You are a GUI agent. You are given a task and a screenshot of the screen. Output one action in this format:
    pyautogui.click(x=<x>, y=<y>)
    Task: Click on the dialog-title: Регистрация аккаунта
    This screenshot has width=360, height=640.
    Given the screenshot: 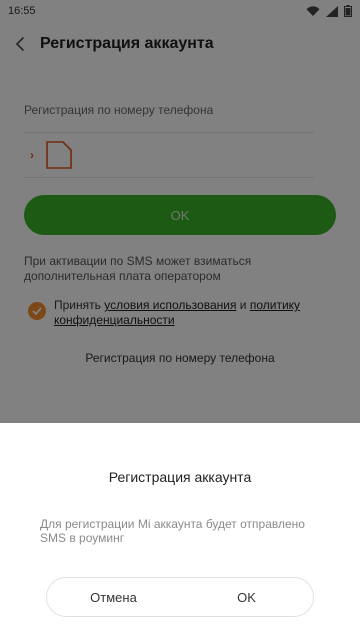 What is the action you would take?
    pyautogui.click(x=180, y=477)
    